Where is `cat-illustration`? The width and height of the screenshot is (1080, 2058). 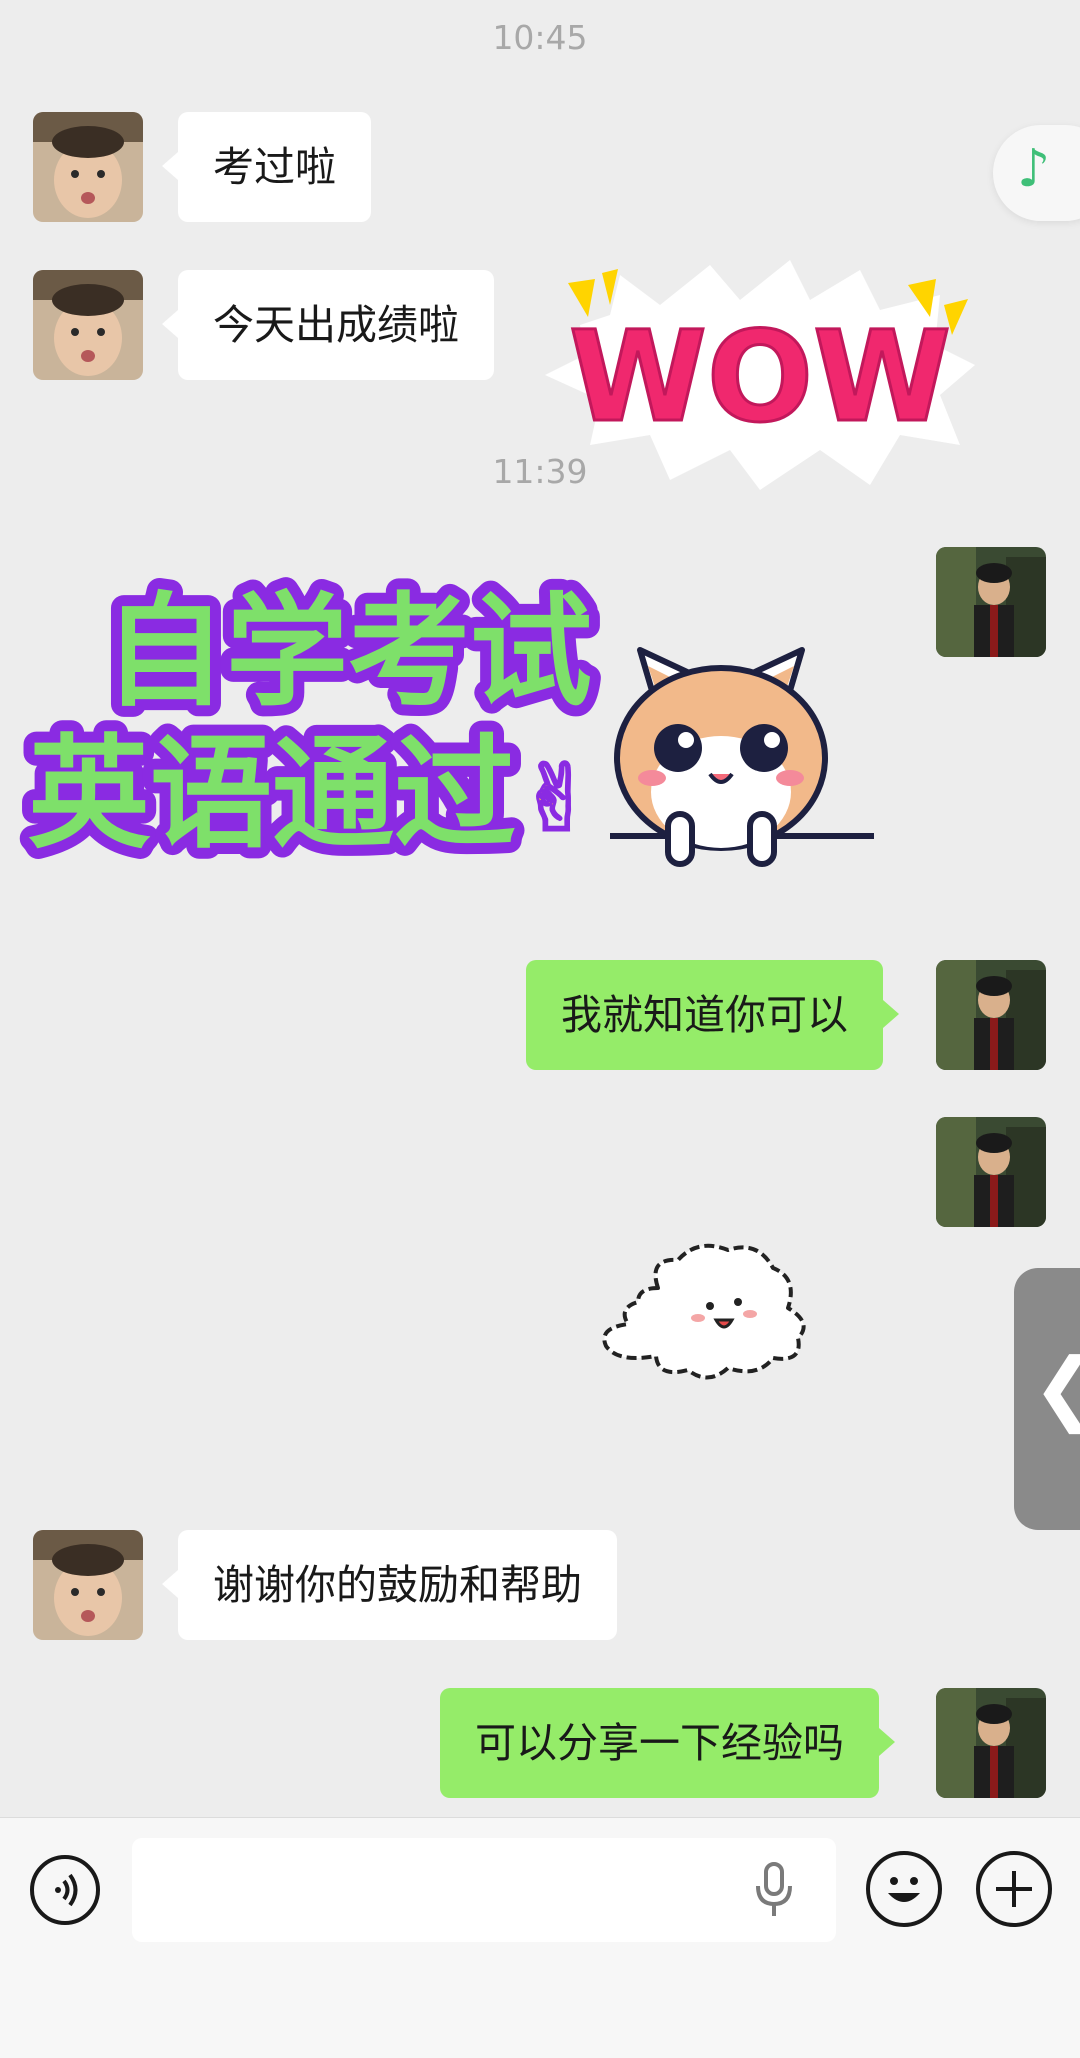 cat-illustration is located at coordinates (742, 757).